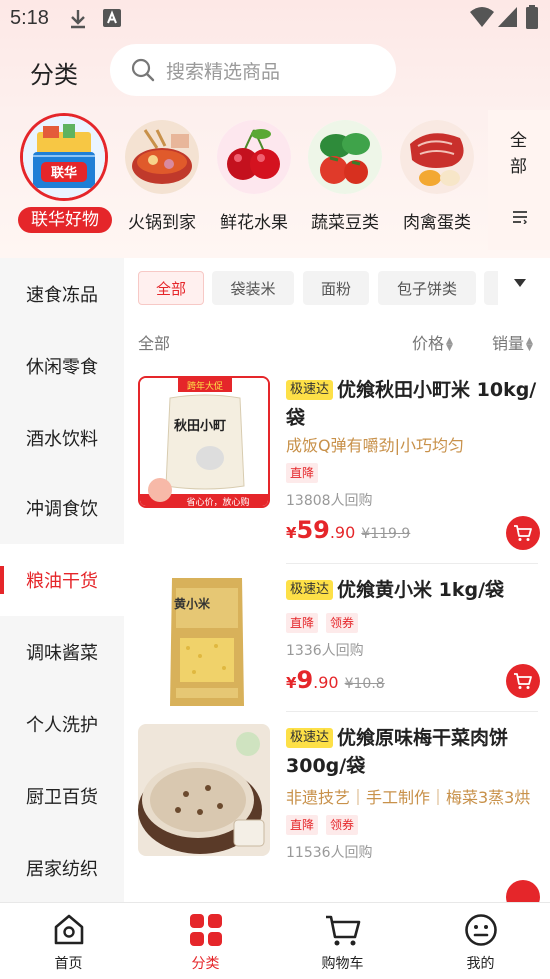 Image resolution: width=550 pixels, height=979 pixels. What do you see at coordinates (482, 17) in the screenshot?
I see `wifi-icon` at bounding box center [482, 17].